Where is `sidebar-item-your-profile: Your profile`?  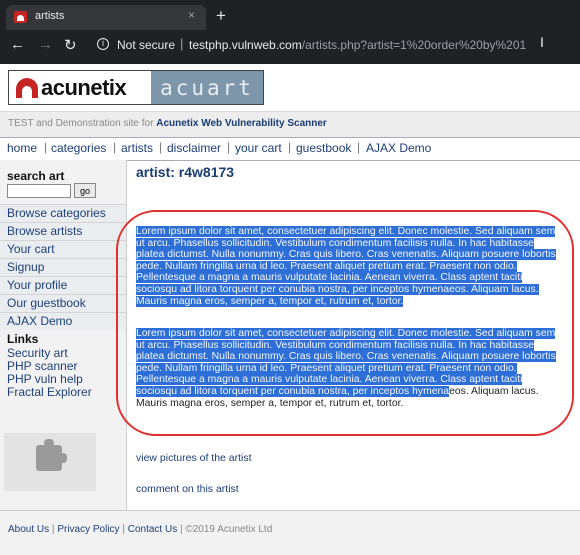 sidebar-item-your-profile: Your profile is located at coordinates (63, 285).